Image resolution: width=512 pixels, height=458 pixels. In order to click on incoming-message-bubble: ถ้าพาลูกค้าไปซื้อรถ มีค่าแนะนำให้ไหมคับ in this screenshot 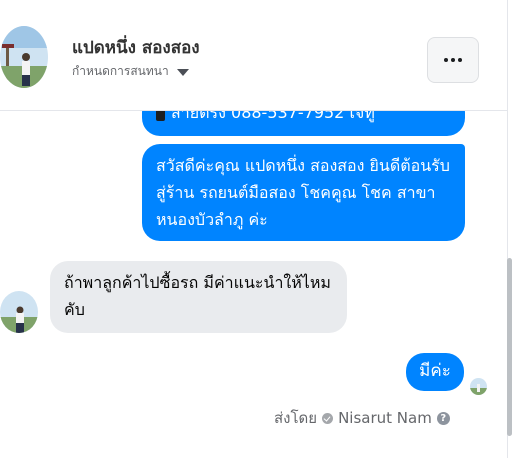, I will do `click(198, 297)`.